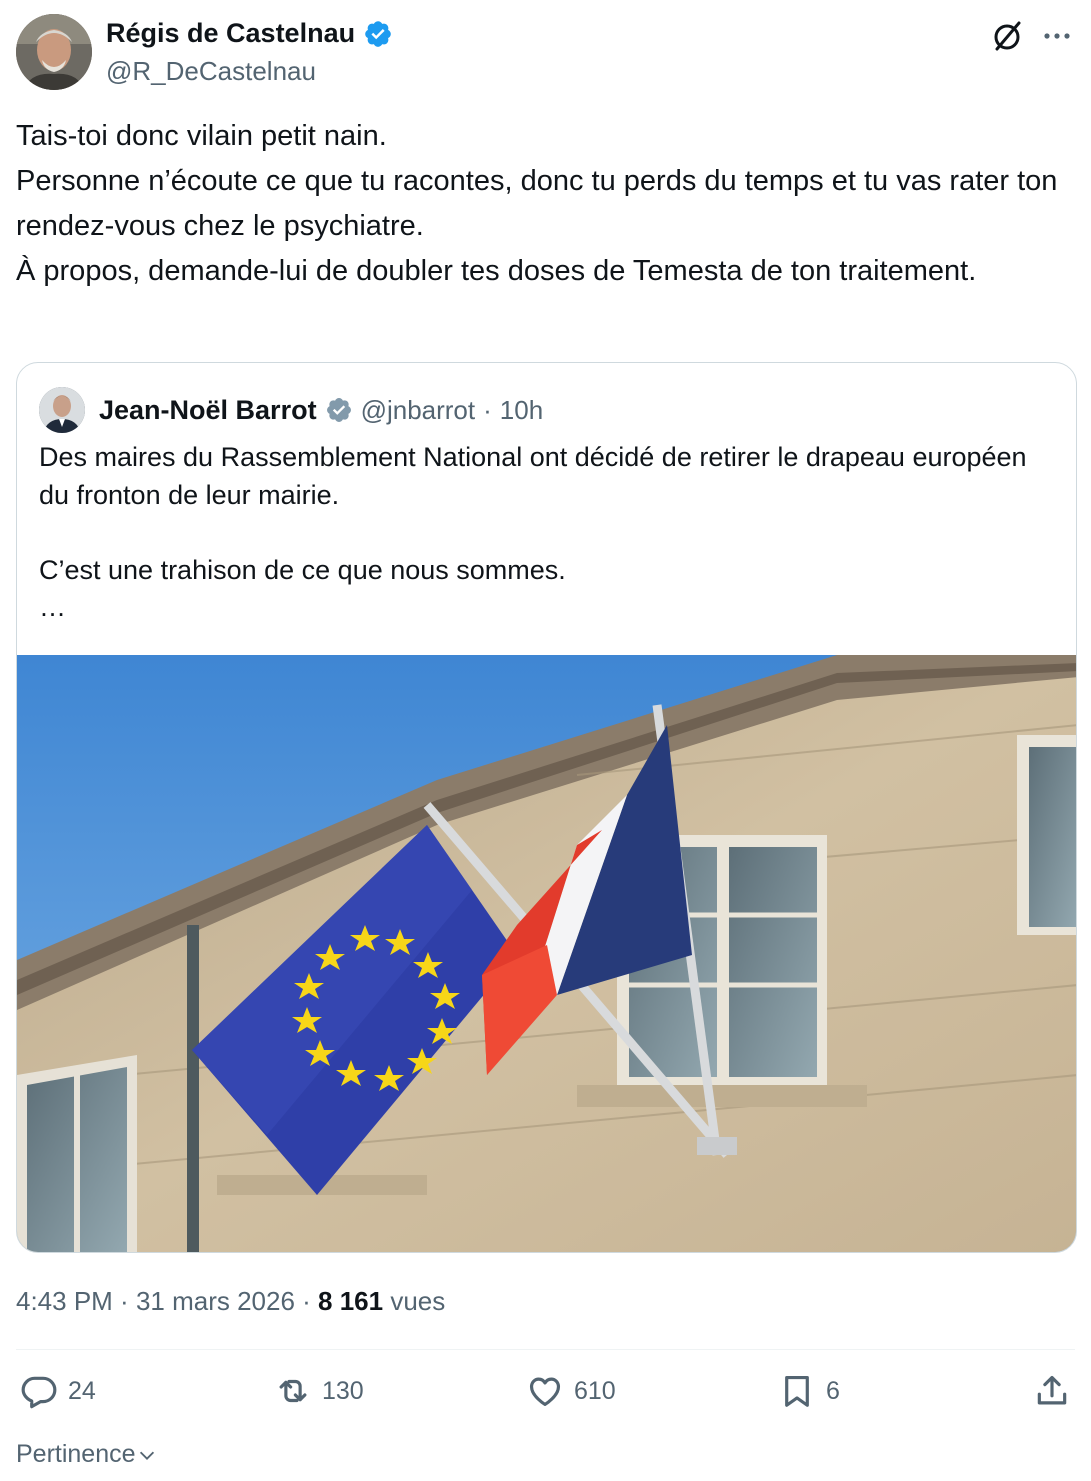 This screenshot has width=1091, height=1481. I want to click on tweet-meta: 4:43 PM · 31 mars 2026 · 8 161 vues, so click(230, 1301).